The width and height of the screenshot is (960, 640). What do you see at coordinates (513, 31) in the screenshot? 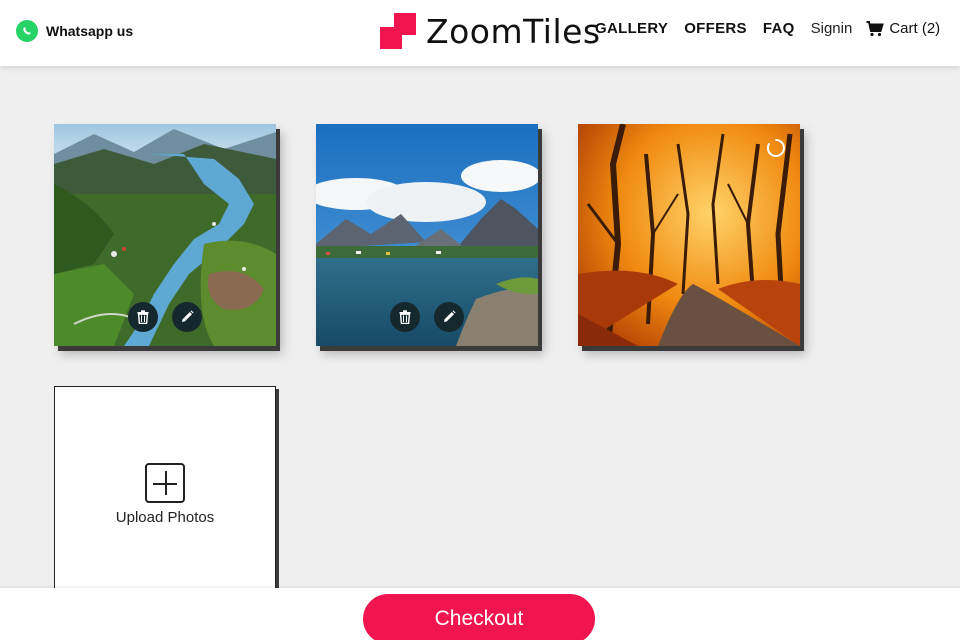
I see `logo-text: ZoomTiles` at bounding box center [513, 31].